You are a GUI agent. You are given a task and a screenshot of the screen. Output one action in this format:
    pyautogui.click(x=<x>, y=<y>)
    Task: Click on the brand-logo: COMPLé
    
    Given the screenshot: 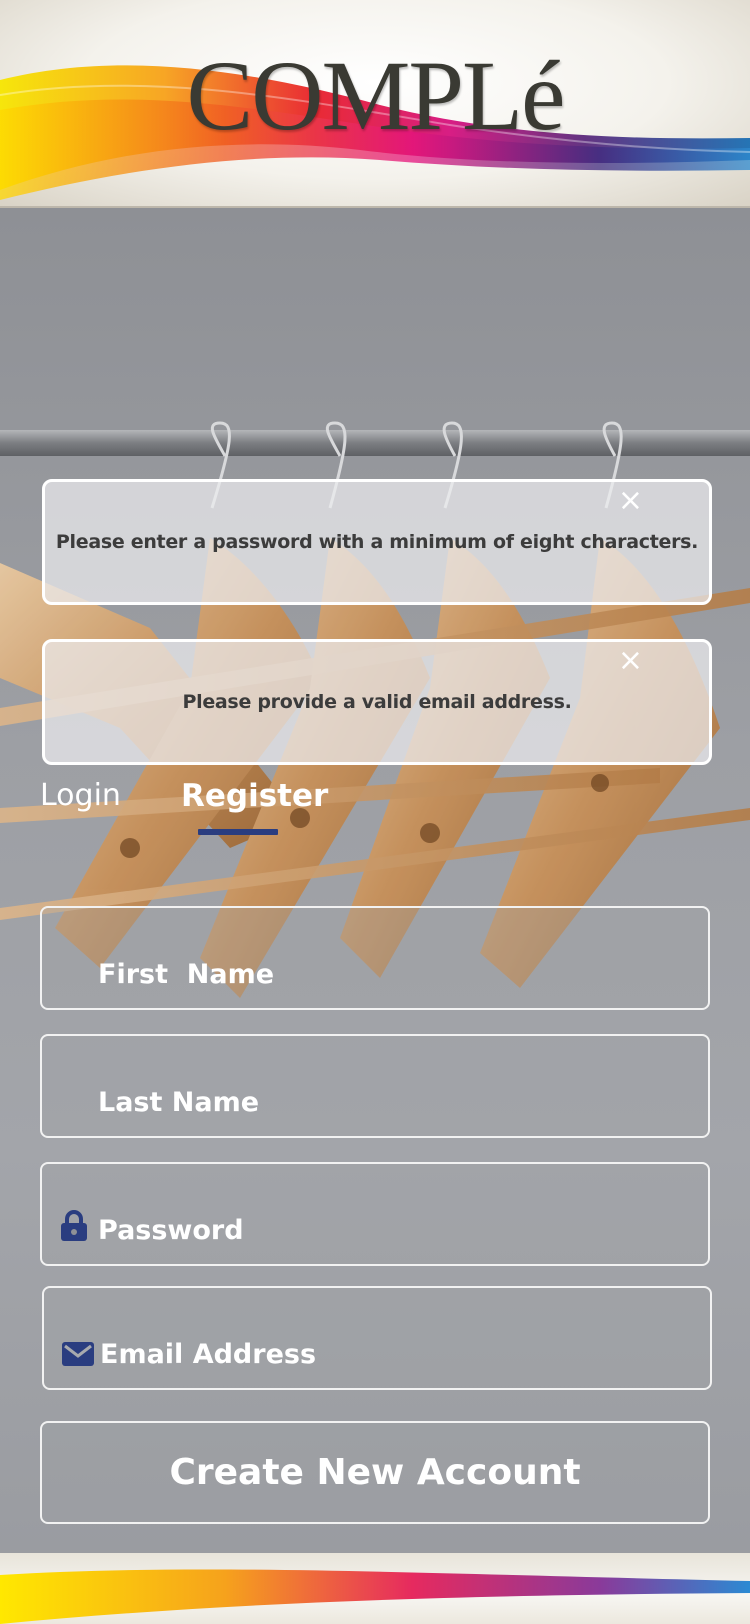 What is the action you would take?
    pyautogui.click(x=376, y=95)
    